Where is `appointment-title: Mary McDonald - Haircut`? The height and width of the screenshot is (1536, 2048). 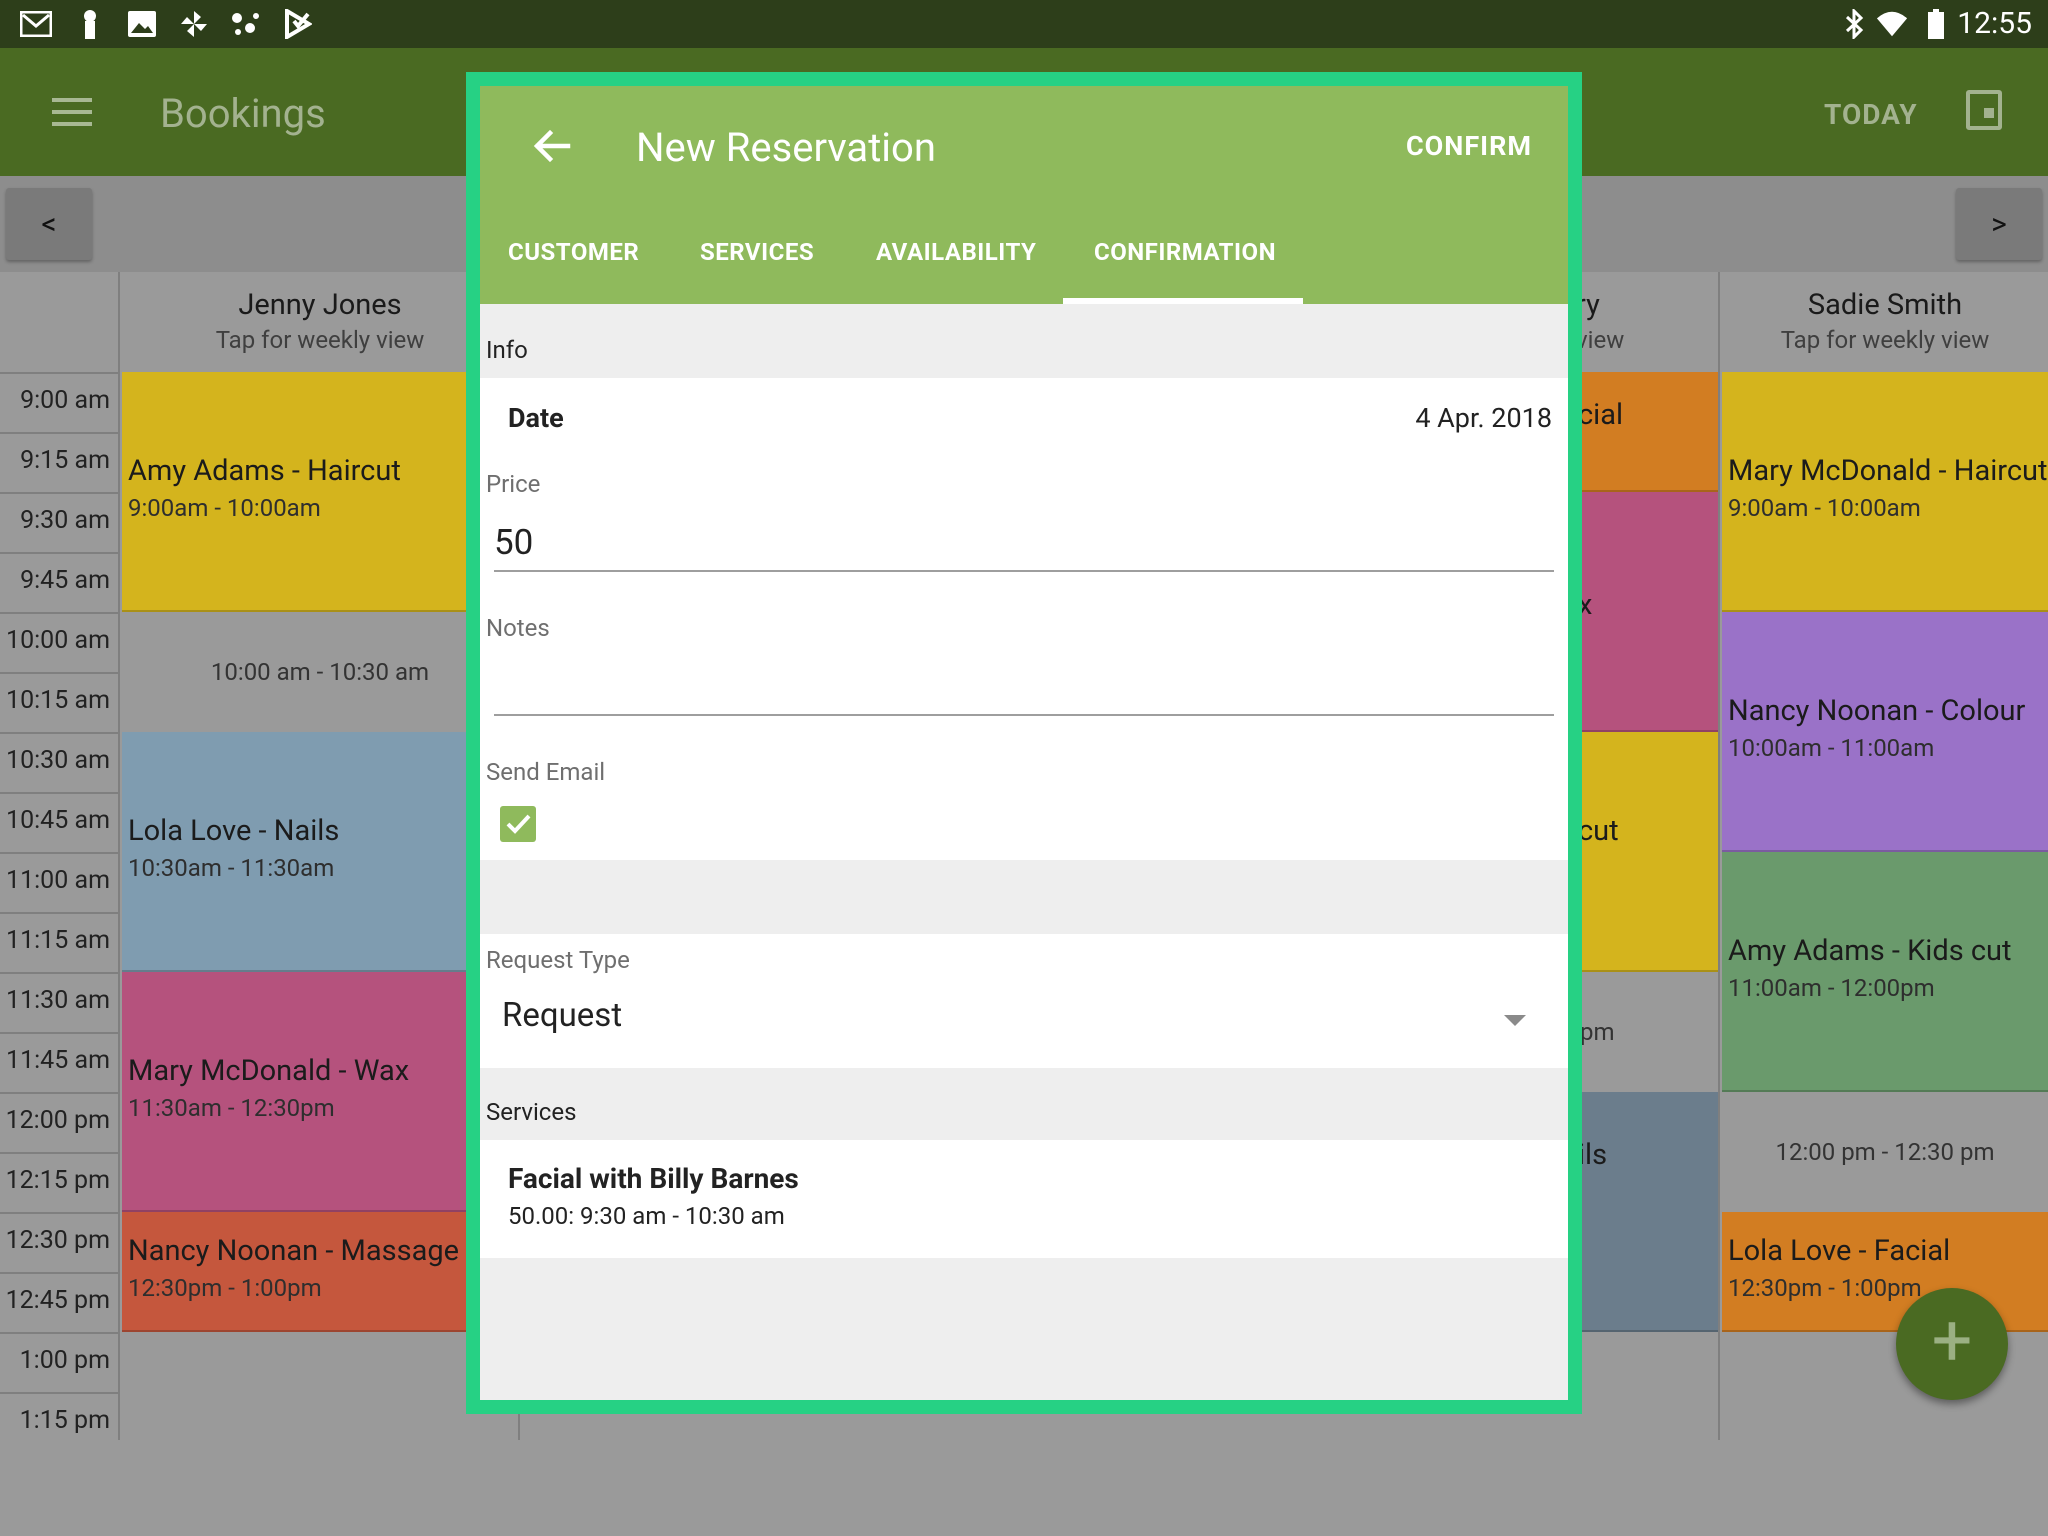
appointment-title: Mary McDonald - Haircut is located at coordinates (1888, 471).